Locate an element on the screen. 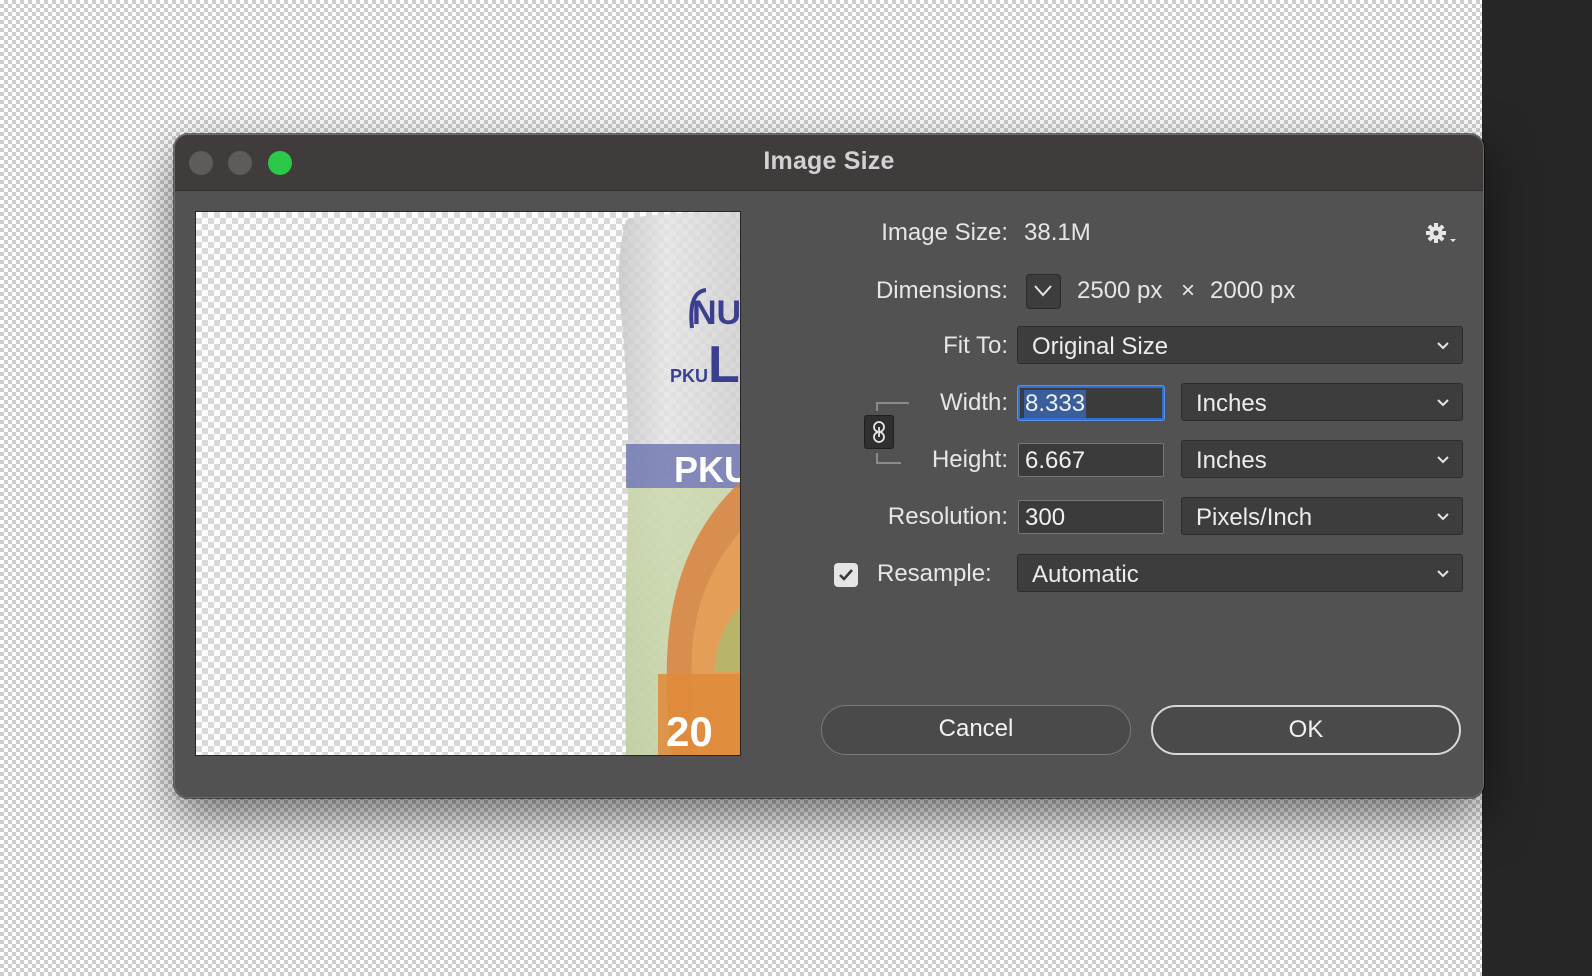 The width and height of the screenshot is (1592, 976). fit-to-label: Fit To: is located at coordinates (975, 345).